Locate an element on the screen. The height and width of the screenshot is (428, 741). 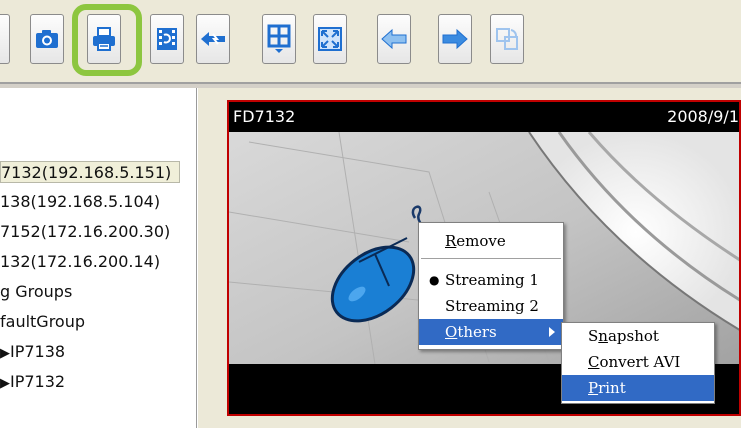
menu-item-label: thers is located at coordinates (477, 332).